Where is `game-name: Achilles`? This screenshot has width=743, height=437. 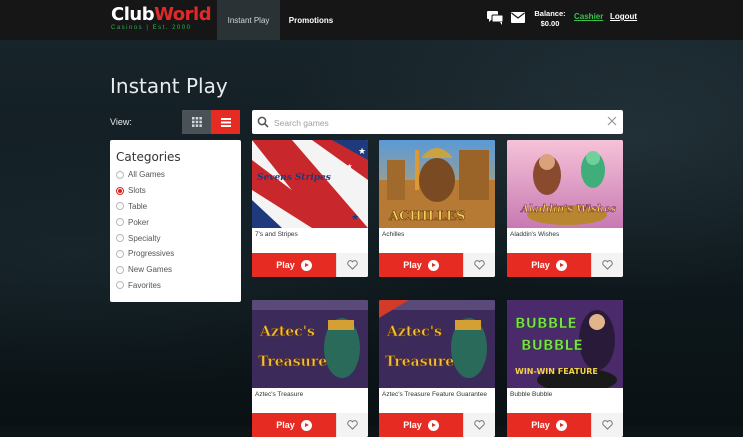
game-name: Achilles is located at coordinates (393, 234).